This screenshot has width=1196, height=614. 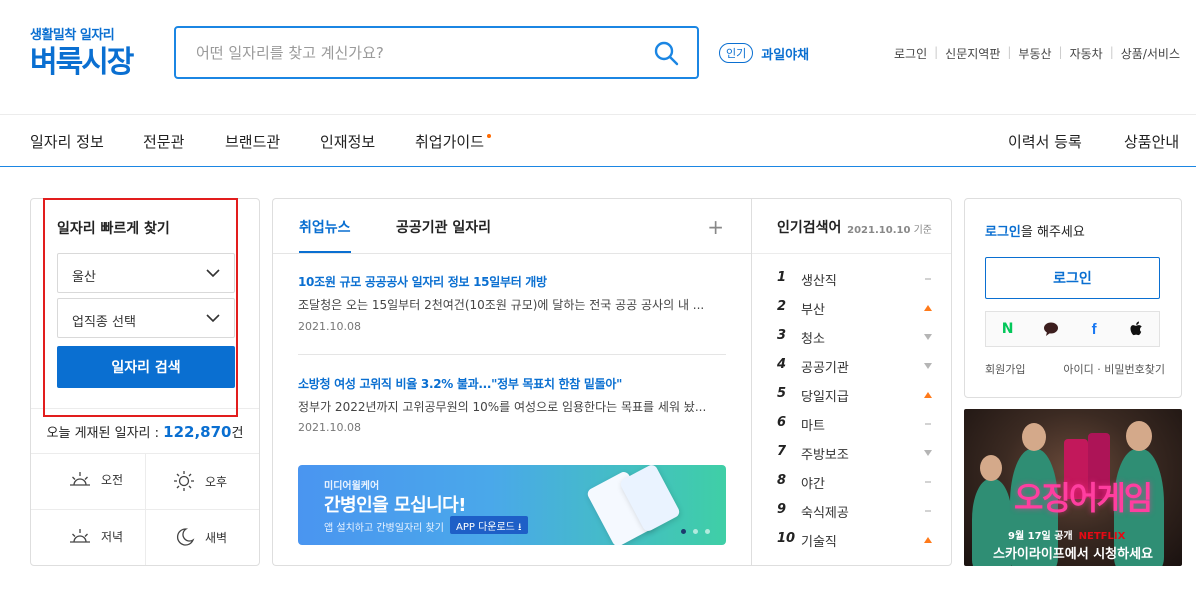 What do you see at coordinates (197, 432) in the screenshot?
I see `job-count-value: 122,870` at bounding box center [197, 432].